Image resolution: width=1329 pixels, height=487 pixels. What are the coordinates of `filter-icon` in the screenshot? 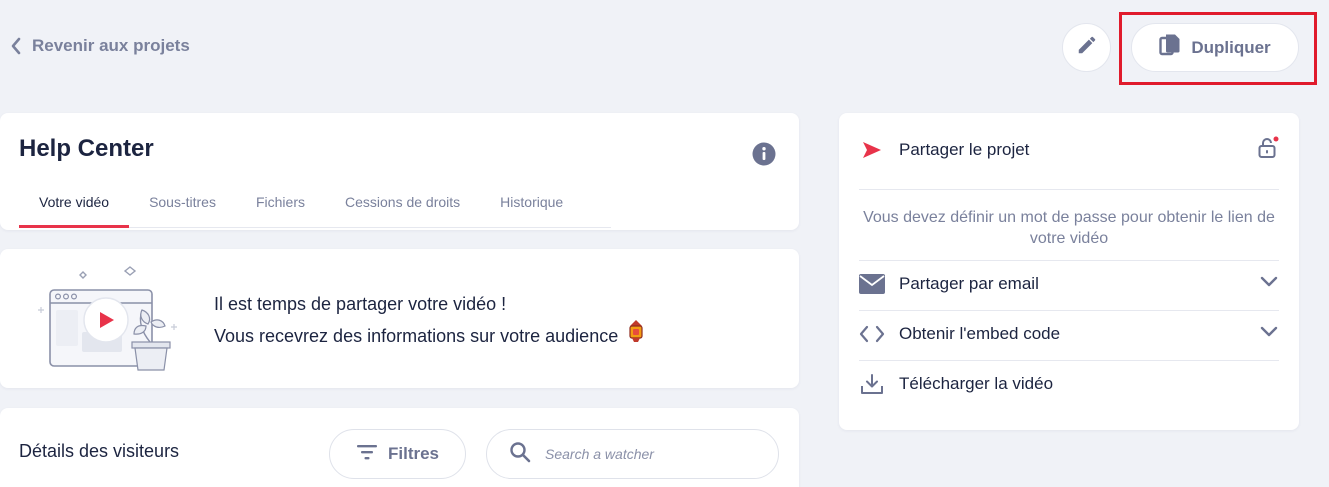 It's located at (367, 454).